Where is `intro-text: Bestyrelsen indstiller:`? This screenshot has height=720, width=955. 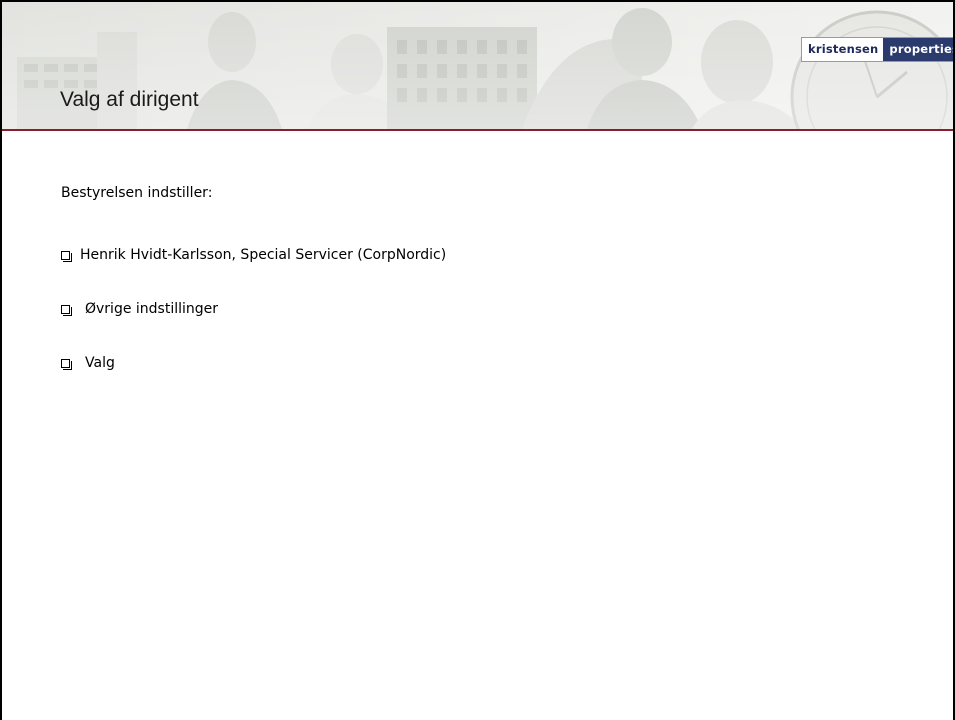 intro-text: Bestyrelsen indstiller: is located at coordinates (137, 193).